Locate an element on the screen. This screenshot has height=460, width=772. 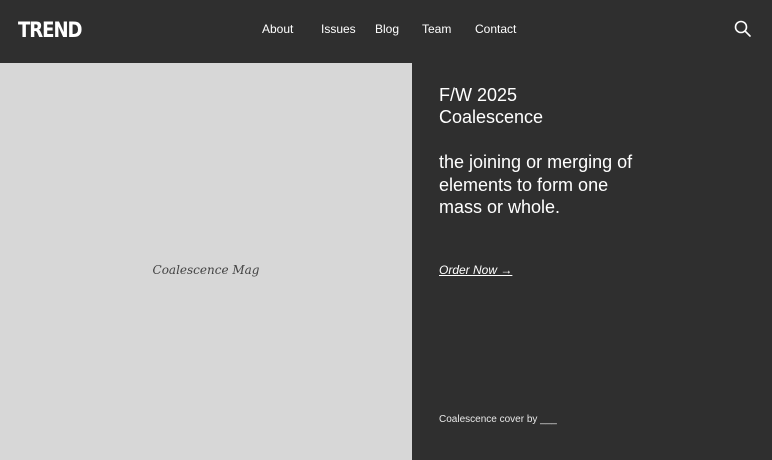
order-now-link: Order Now → is located at coordinates (475, 270).